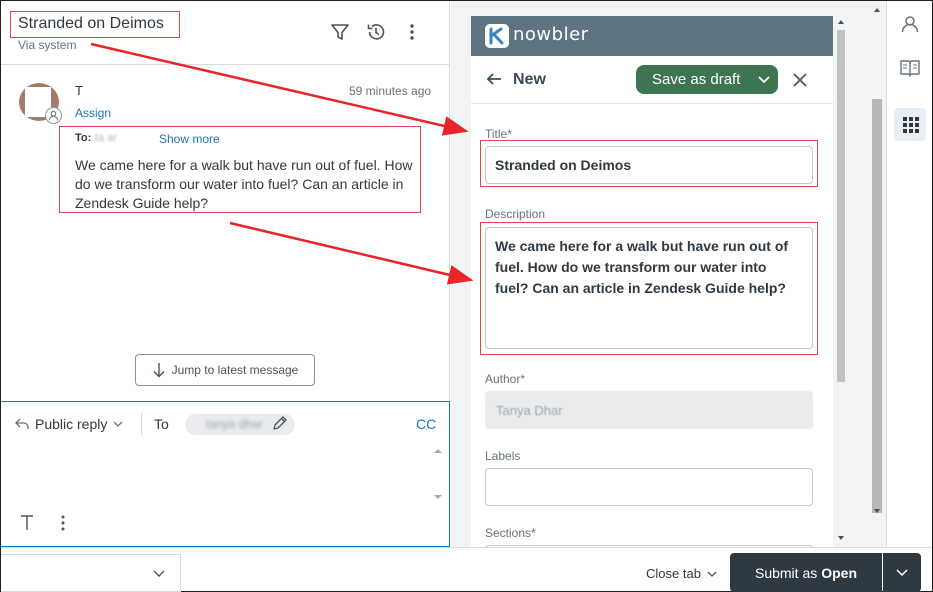  I want to click on bottom-bar: Close tab Submit as Open, so click(466, 569).